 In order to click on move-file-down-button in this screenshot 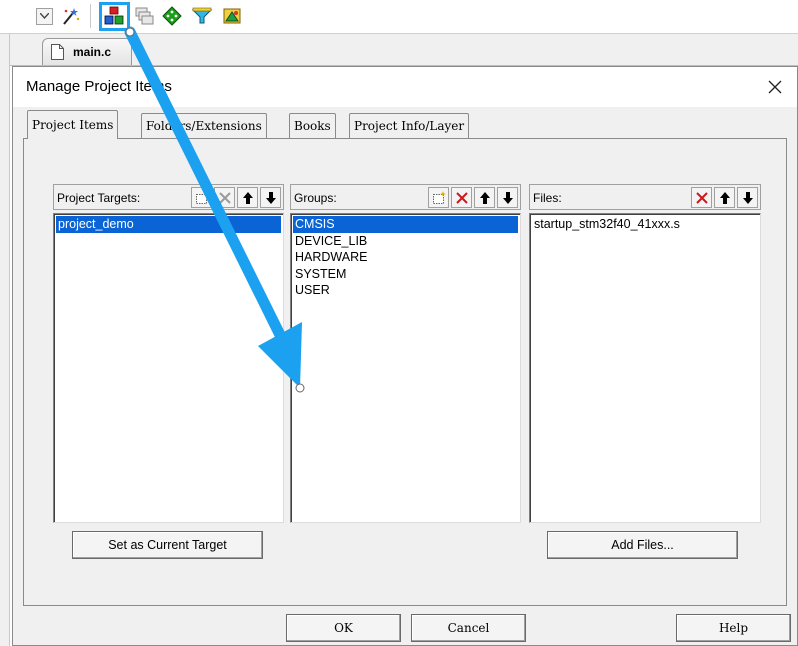, I will do `click(747, 197)`.